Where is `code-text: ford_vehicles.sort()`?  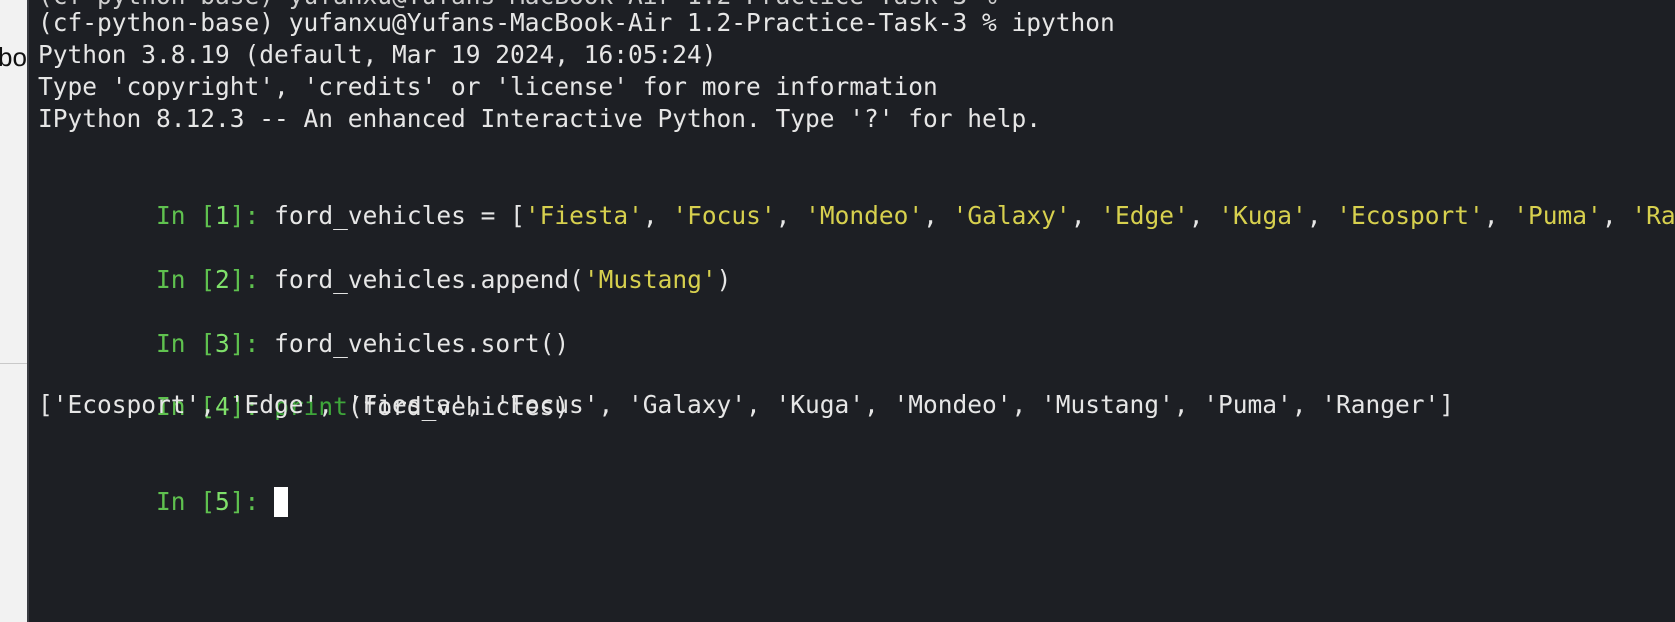 code-text: ford_vehicles.sort() is located at coordinates (422, 343).